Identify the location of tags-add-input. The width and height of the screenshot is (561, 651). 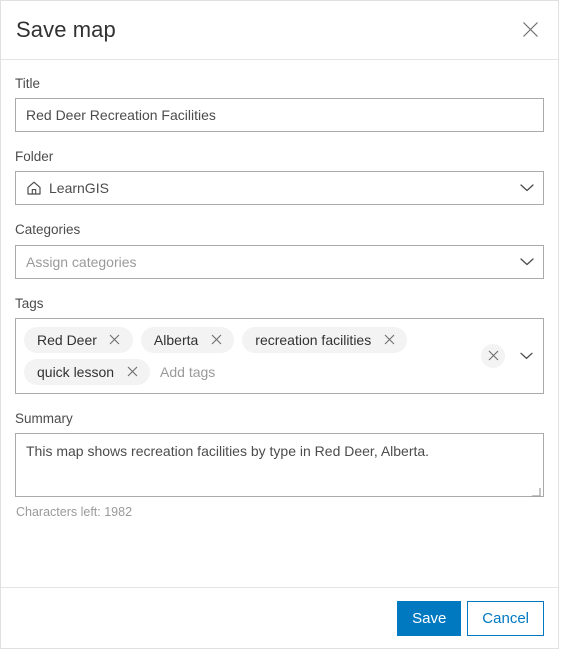
(215, 371).